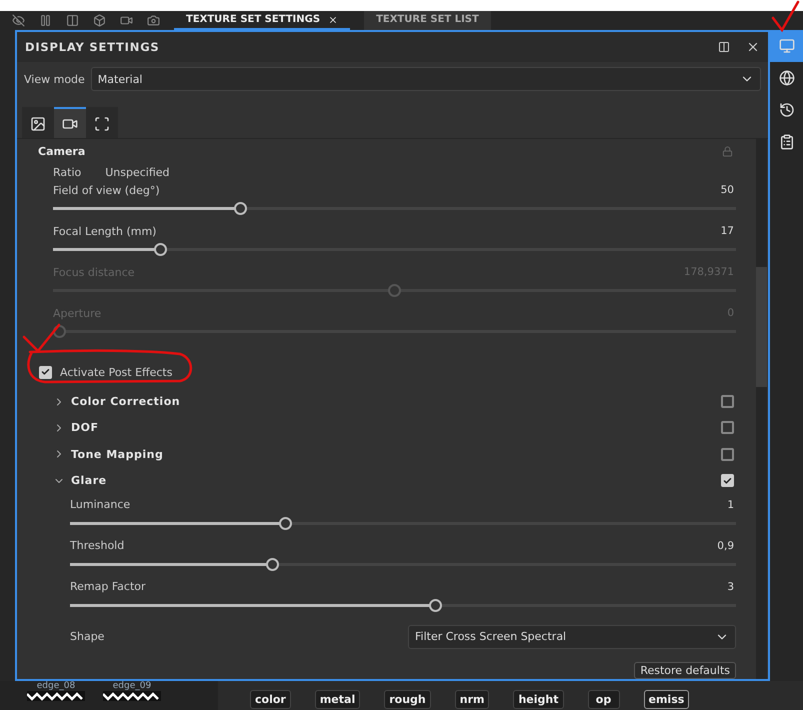 The height and width of the screenshot is (710, 803). What do you see at coordinates (393, 427) in the screenshot?
I see `section-title: DOF` at bounding box center [393, 427].